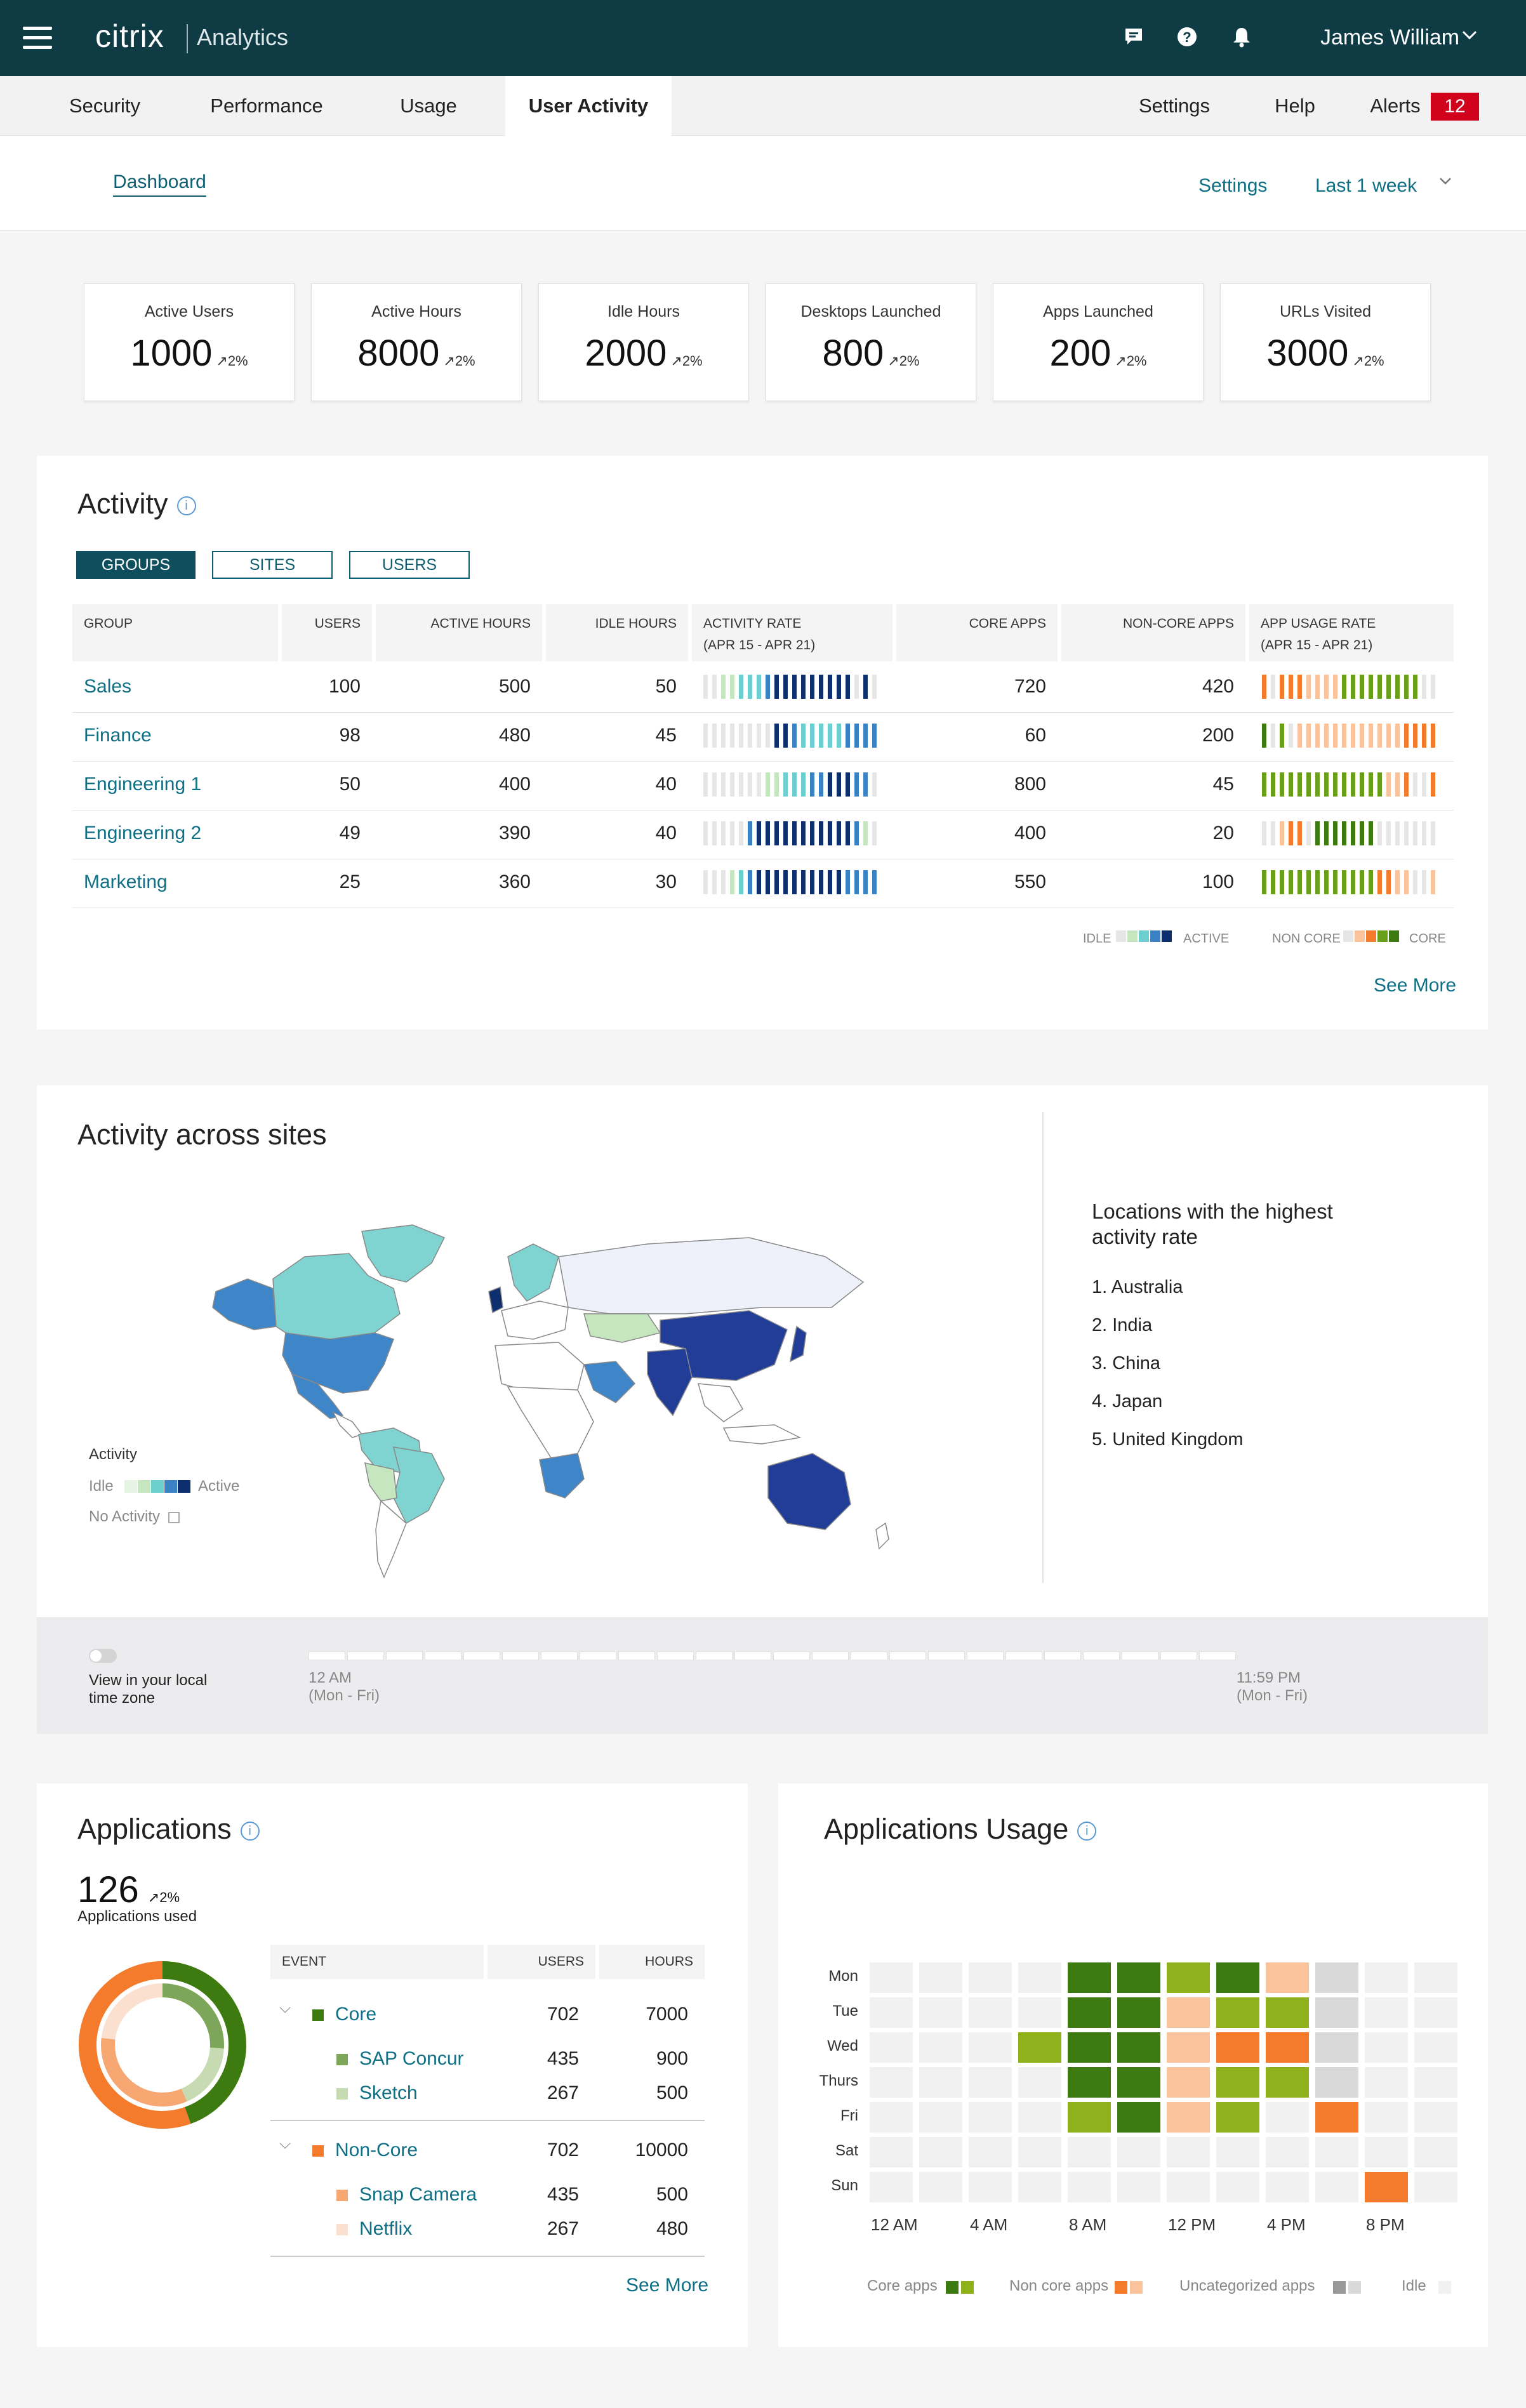  What do you see at coordinates (667, 2285) in the screenshot?
I see `see-more-applications-link: See More` at bounding box center [667, 2285].